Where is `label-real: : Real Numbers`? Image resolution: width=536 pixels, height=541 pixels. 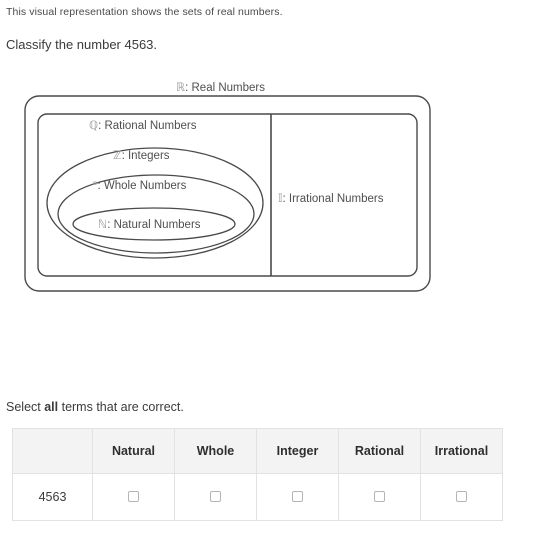 label-real: : Real Numbers is located at coordinates (225, 88).